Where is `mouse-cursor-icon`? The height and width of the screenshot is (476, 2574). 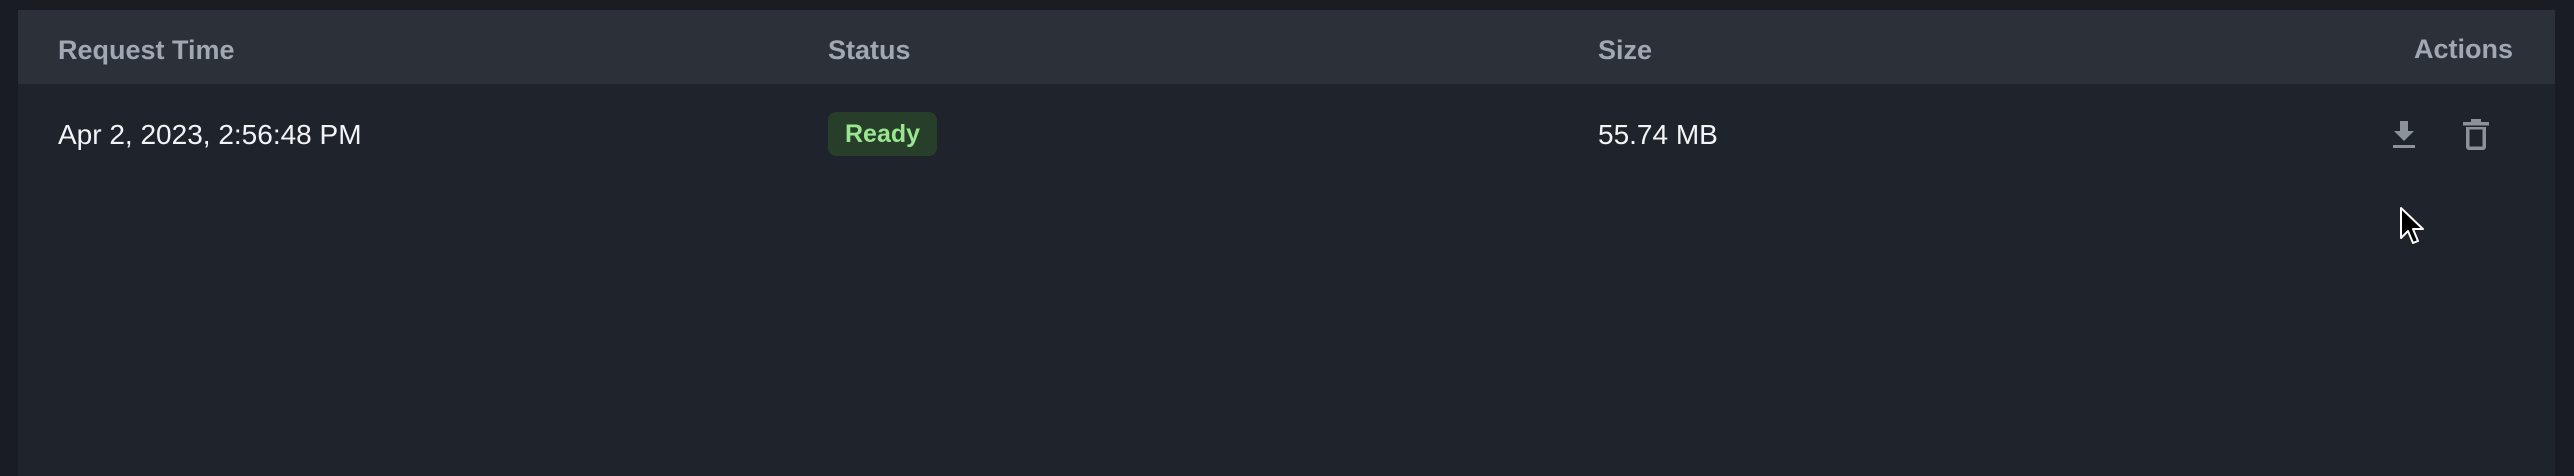
mouse-cursor-icon is located at coordinates (2412, 225).